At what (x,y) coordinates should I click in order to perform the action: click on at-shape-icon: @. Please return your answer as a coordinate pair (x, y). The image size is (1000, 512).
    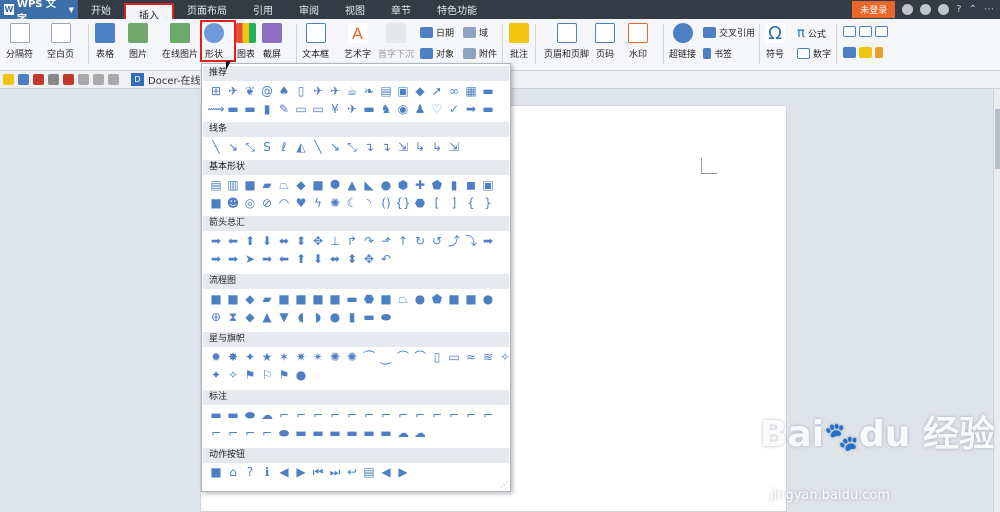
    Looking at the image, I should click on (267, 91).